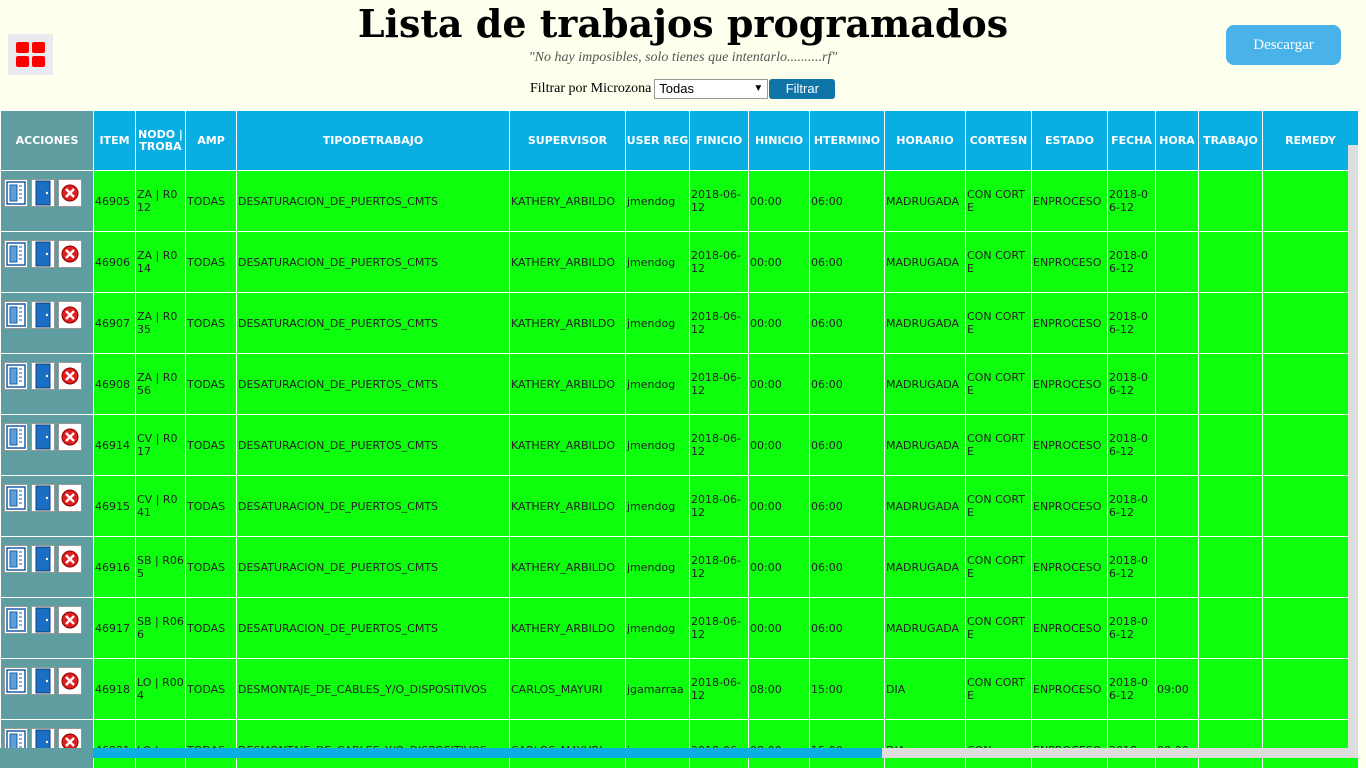  I want to click on cell-supervisor: CARLOS_MAYURI, so click(567, 689).